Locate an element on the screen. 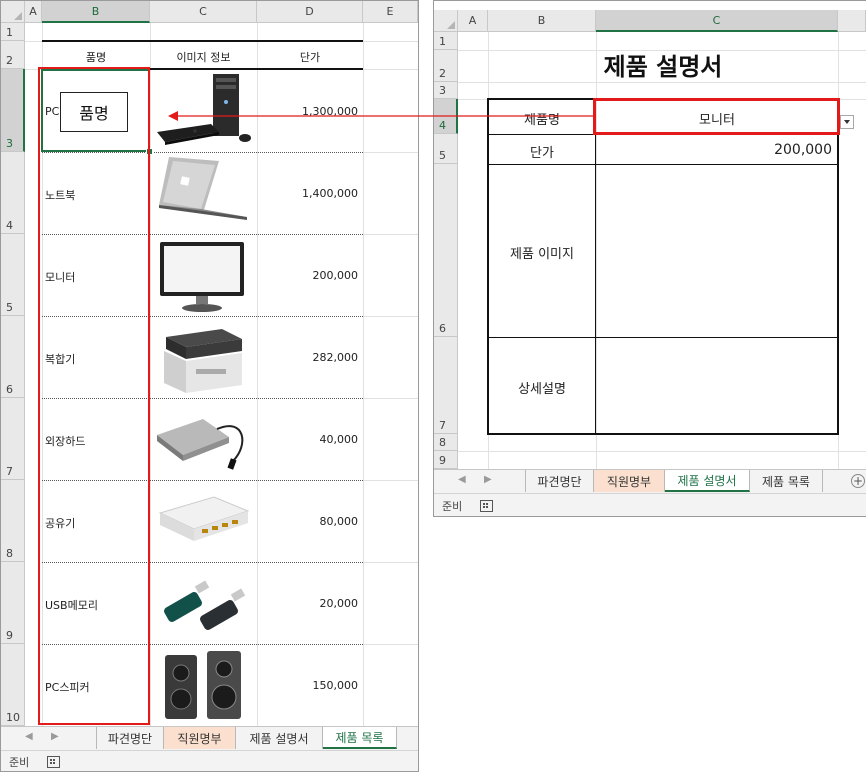  item-price-cell: 150,000 is located at coordinates (308, 685).